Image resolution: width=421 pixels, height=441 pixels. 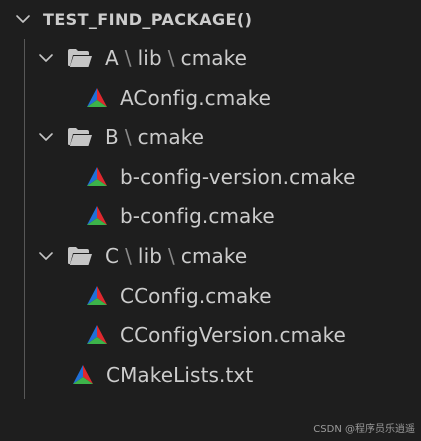 I want to click on tree-file-item: CConfigVersion.cmake, so click(x=210, y=335).